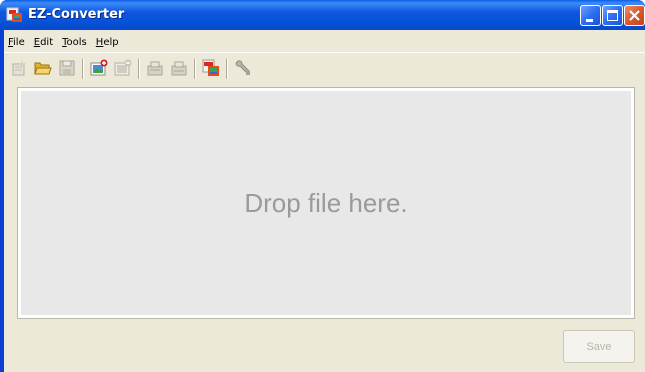 This screenshot has height=372, width=645. What do you see at coordinates (123, 68) in the screenshot?
I see `remove-image-icon` at bounding box center [123, 68].